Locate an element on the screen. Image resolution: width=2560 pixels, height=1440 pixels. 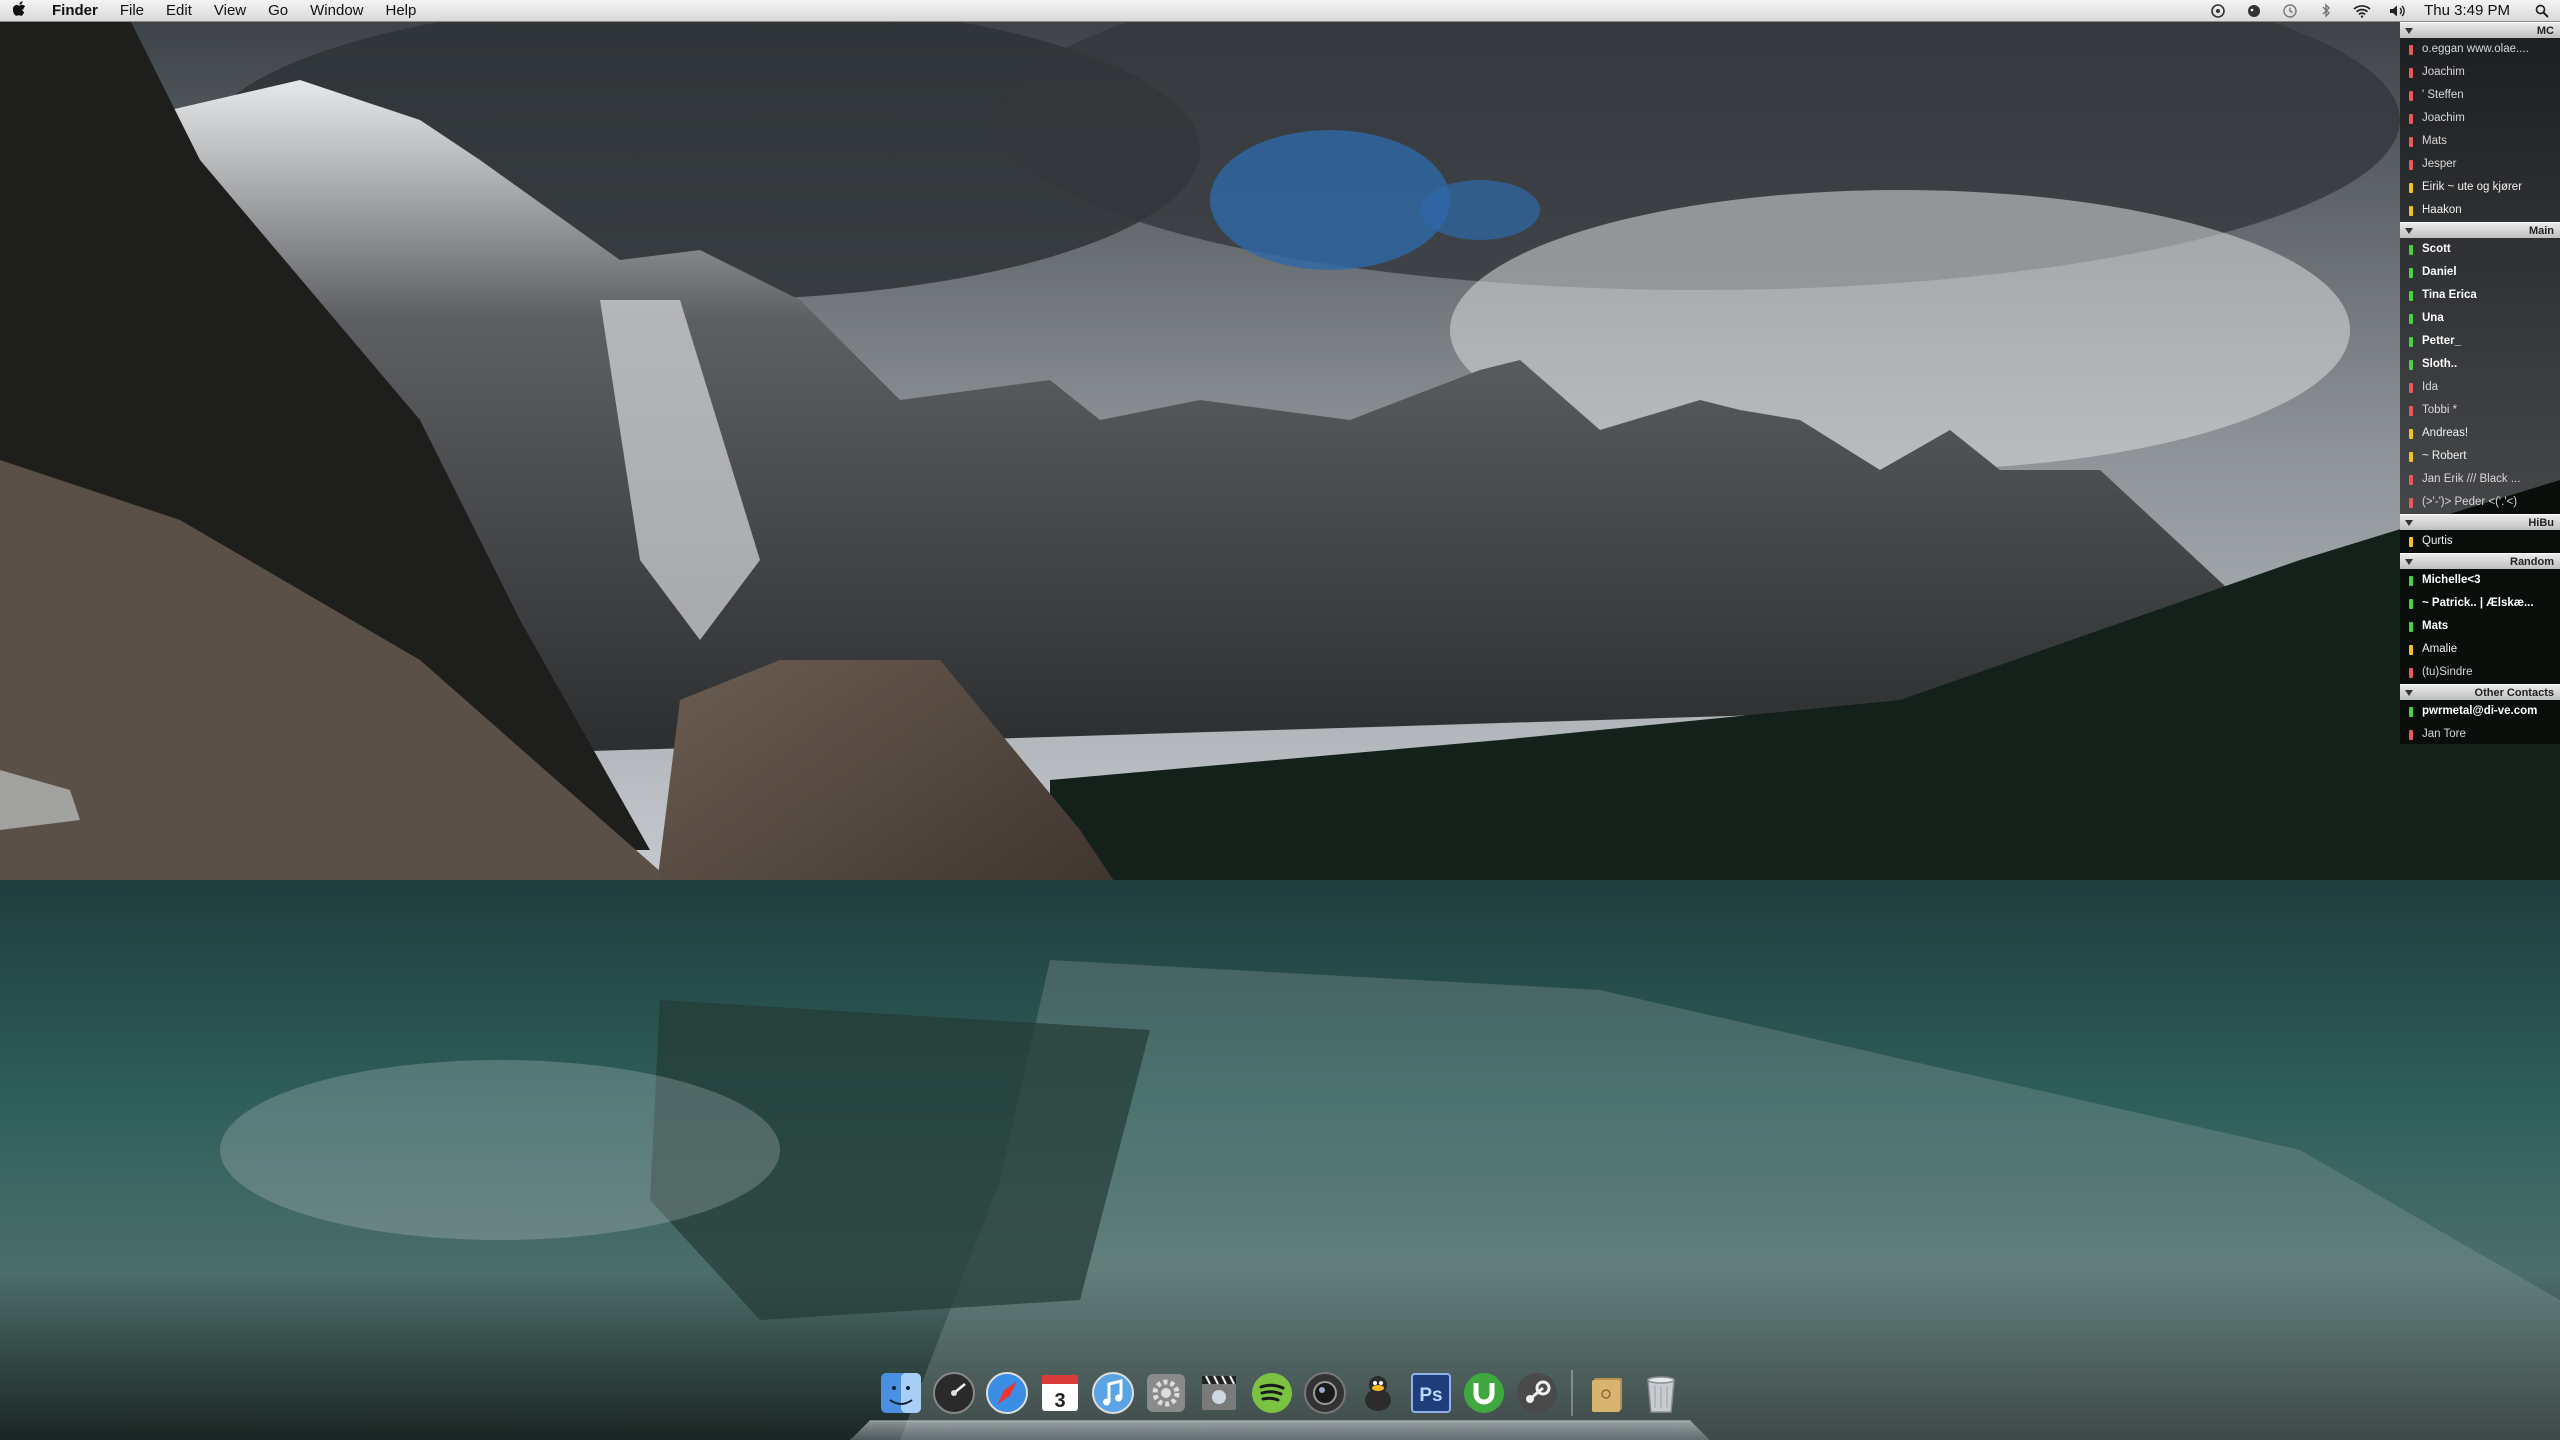
group-header-random: Random is located at coordinates (2480, 561).